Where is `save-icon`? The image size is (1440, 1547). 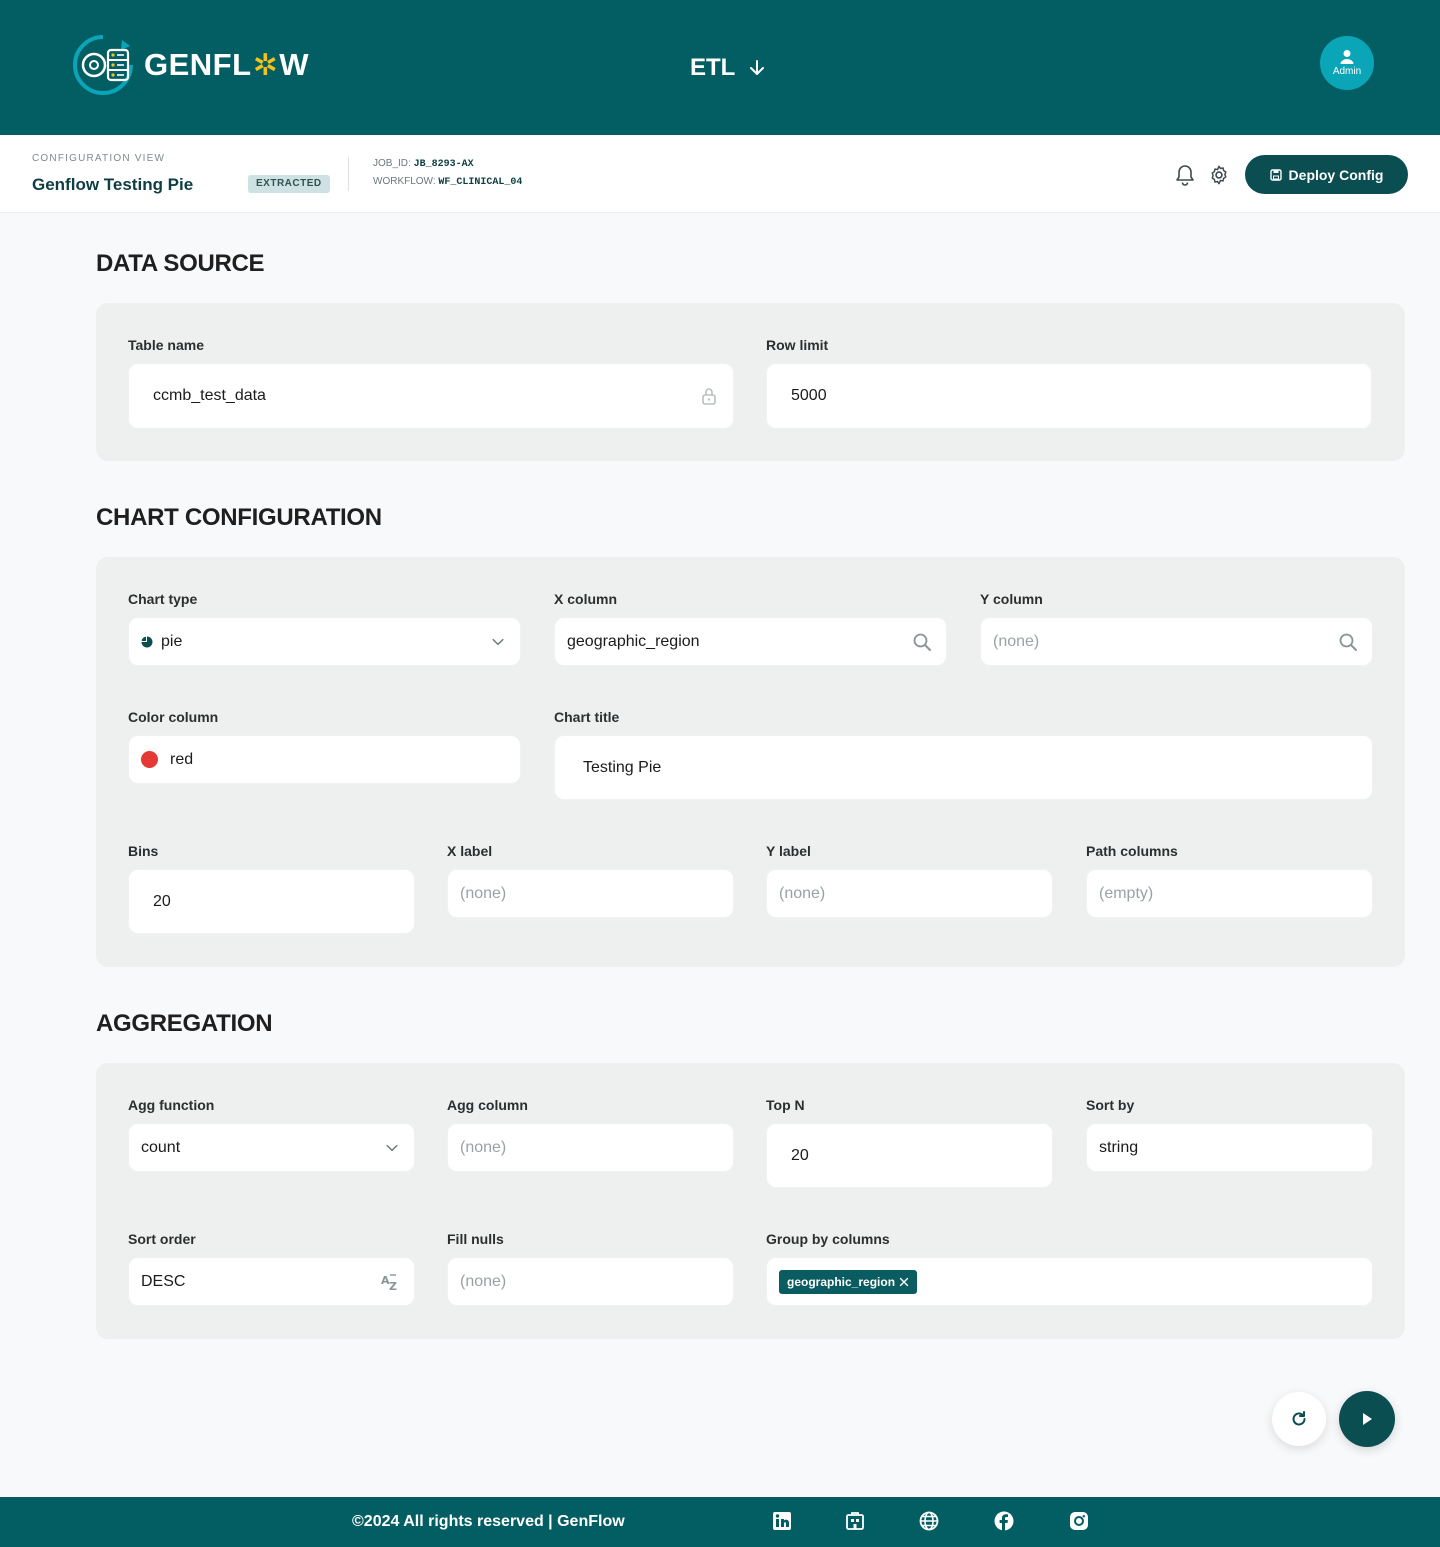 save-icon is located at coordinates (1275, 174).